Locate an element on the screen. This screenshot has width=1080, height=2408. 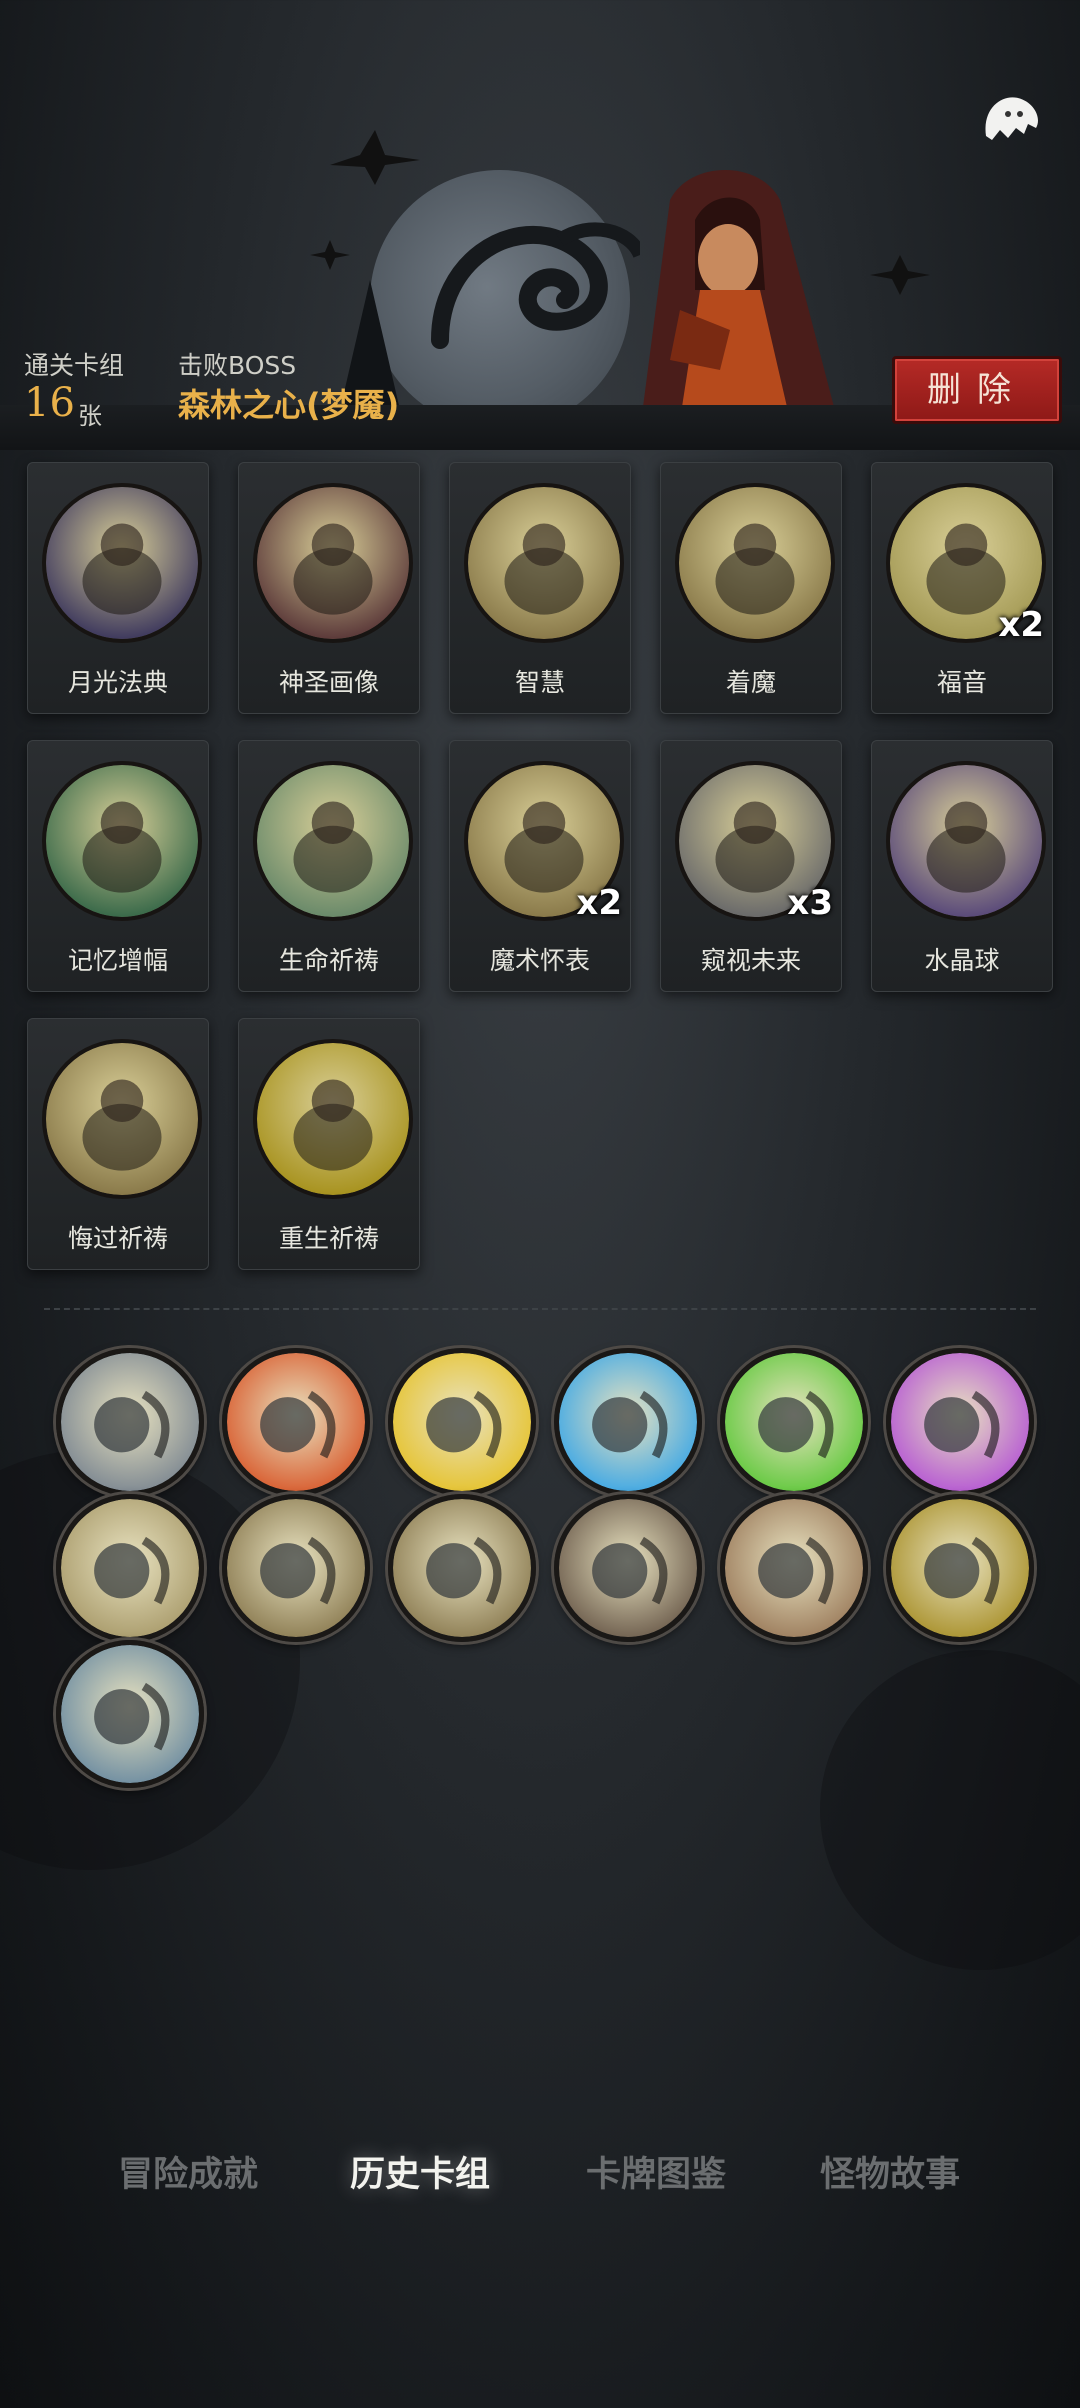
card-item: 记忆增幅 is located at coordinates (118, 866).